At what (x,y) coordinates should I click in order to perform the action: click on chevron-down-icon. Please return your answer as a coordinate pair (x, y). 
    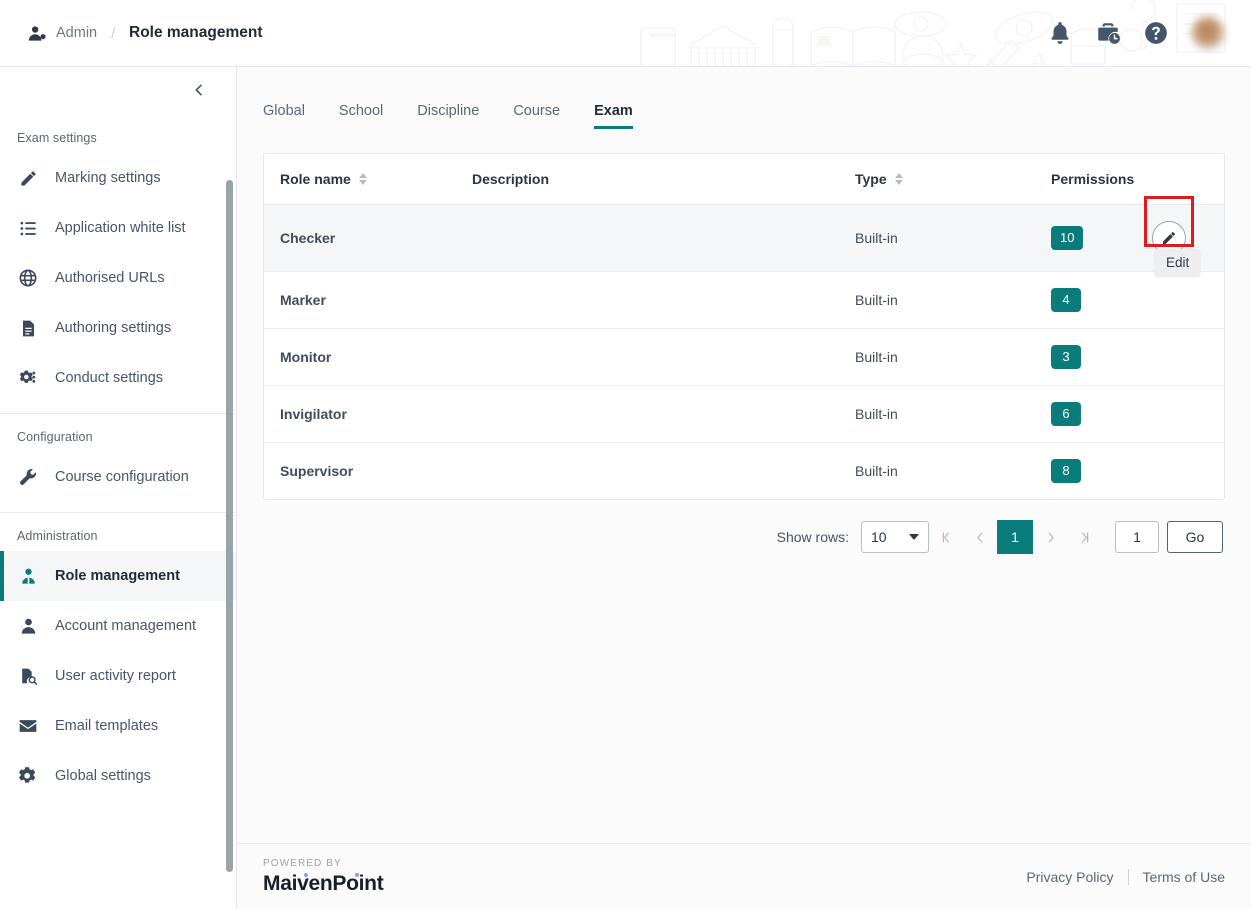
    Looking at the image, I should click on (914, 537).